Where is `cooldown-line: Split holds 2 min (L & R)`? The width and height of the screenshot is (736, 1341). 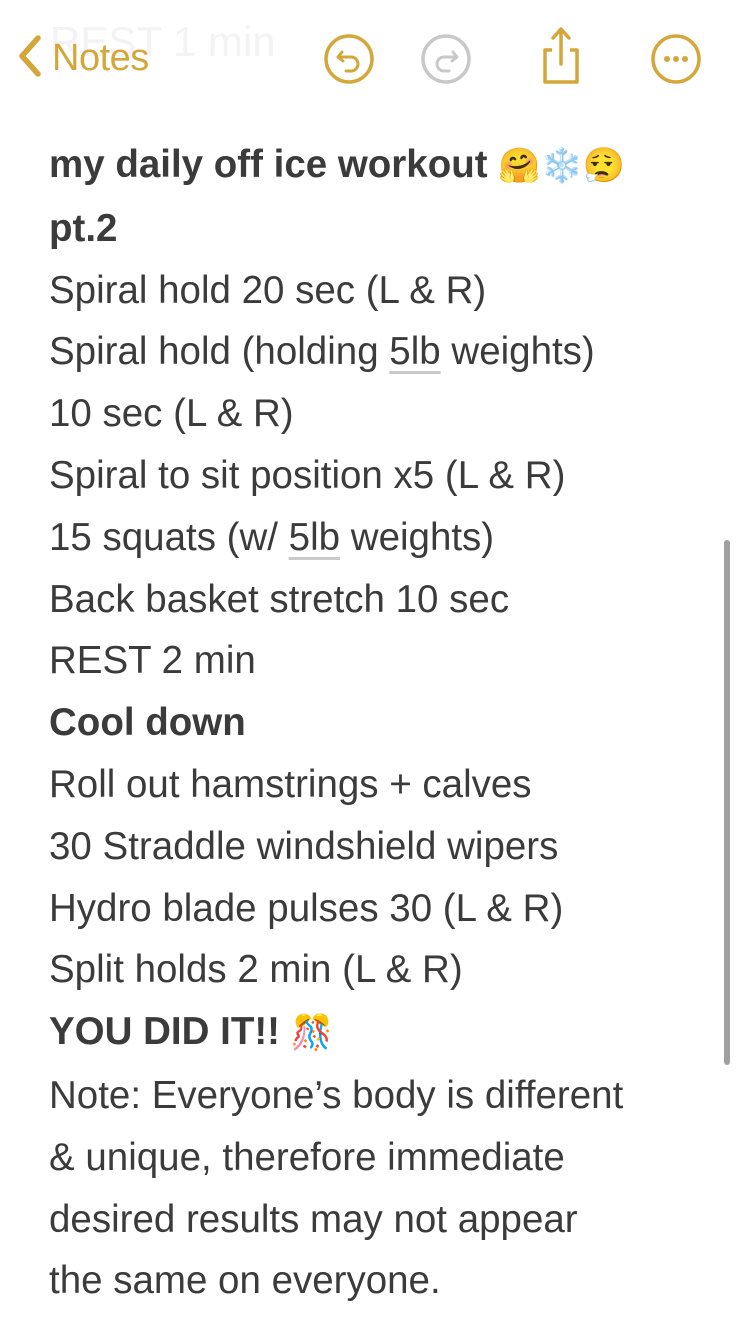 cooldown-line: Split holds 2 min (L & R) is located at coordinates (256, 970).